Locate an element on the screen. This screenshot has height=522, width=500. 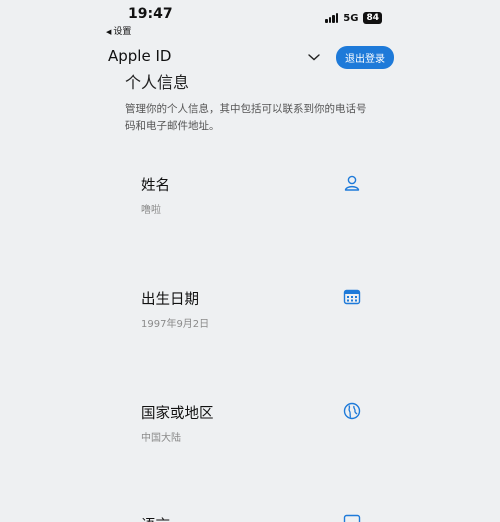
globe-icon is located at coordinates (352, 411).